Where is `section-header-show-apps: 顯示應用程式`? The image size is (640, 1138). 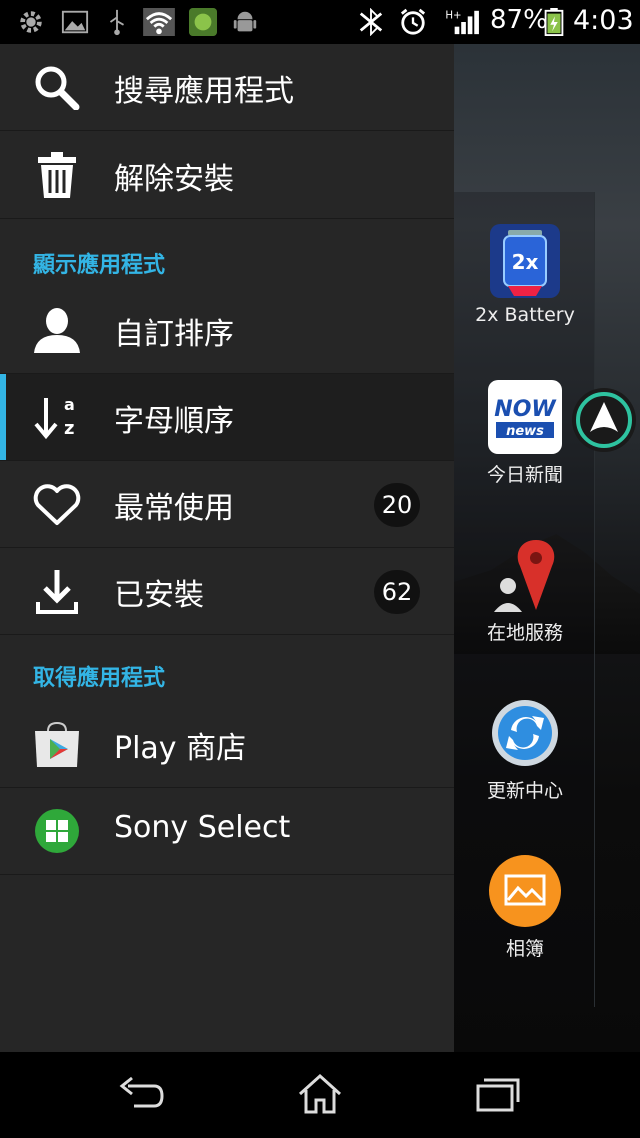
section-header-show-apps: 顯示應用程式 is located at coordinates (99, 265).